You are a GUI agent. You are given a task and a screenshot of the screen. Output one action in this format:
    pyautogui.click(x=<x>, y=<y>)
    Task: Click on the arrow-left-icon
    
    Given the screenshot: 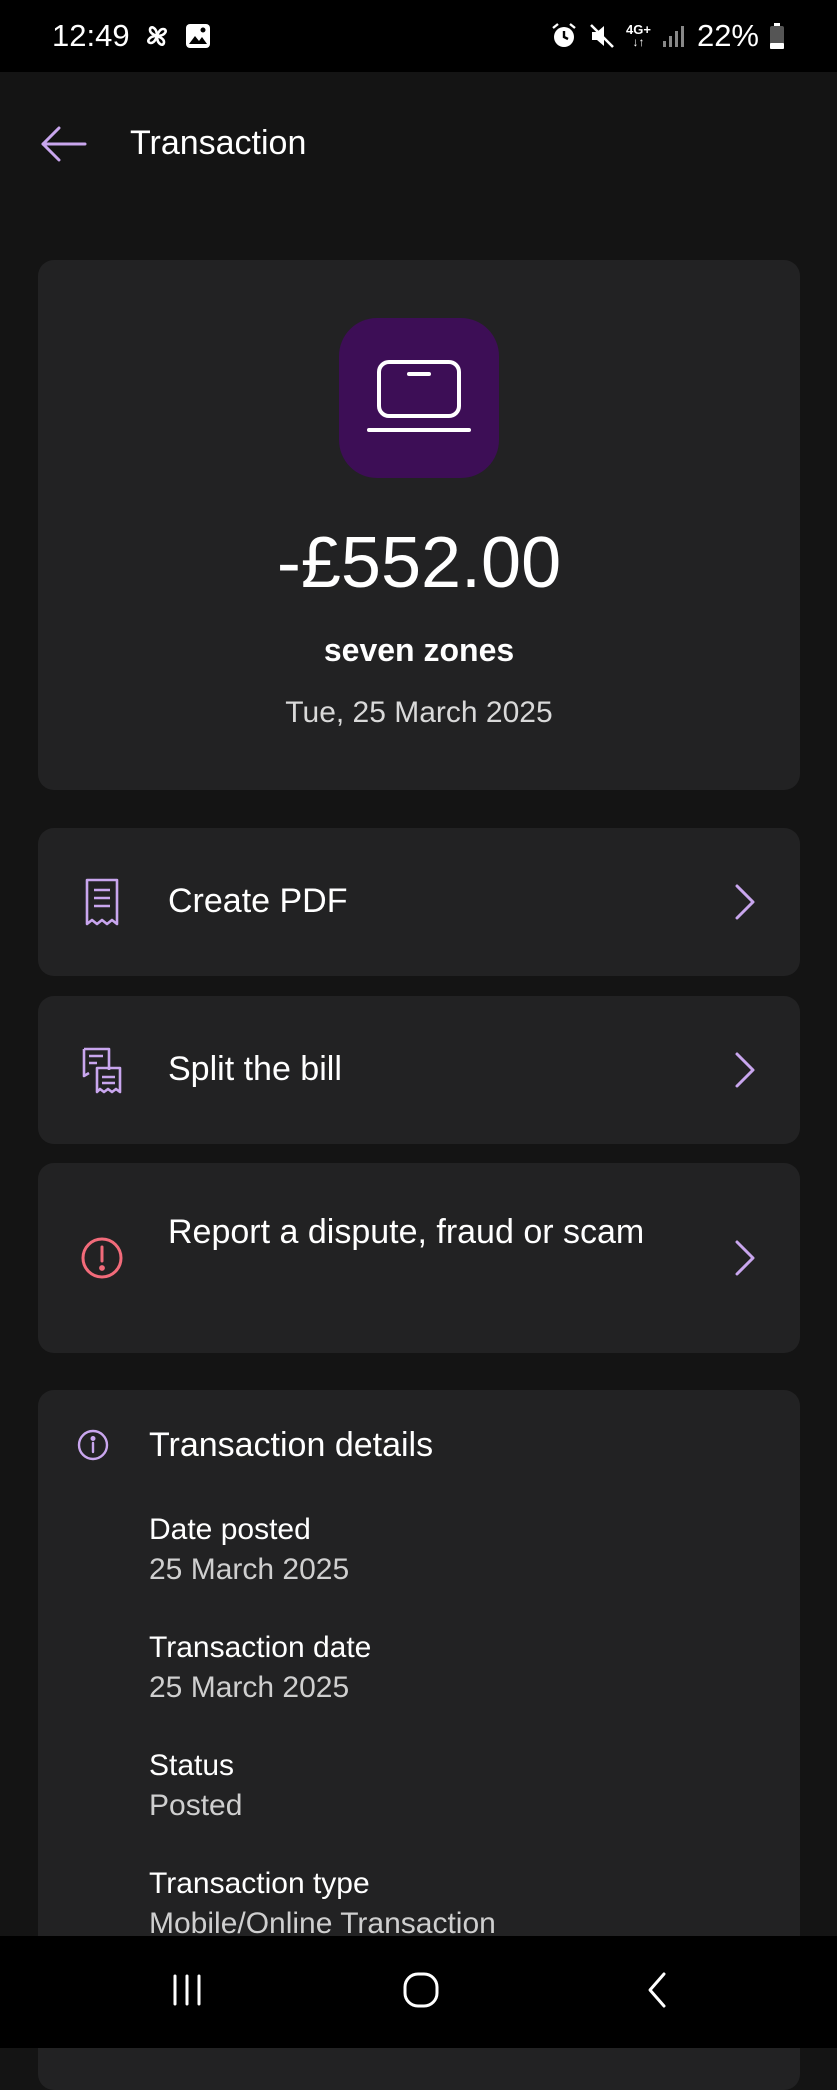 What is the action you would take?
    pyautogui.click(x=64, y=146)
    